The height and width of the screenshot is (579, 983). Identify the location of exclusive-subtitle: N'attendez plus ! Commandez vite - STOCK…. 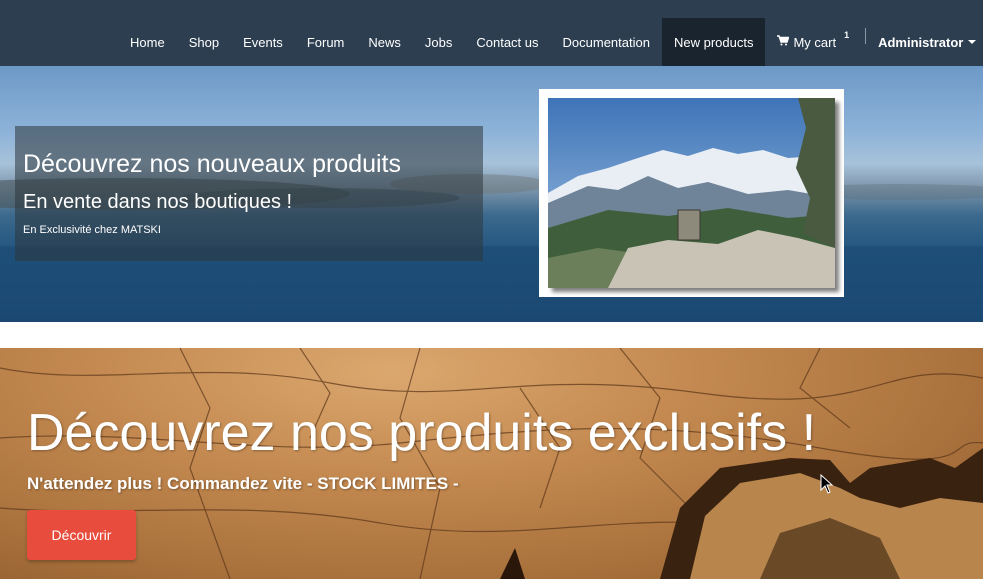
(243, 483).